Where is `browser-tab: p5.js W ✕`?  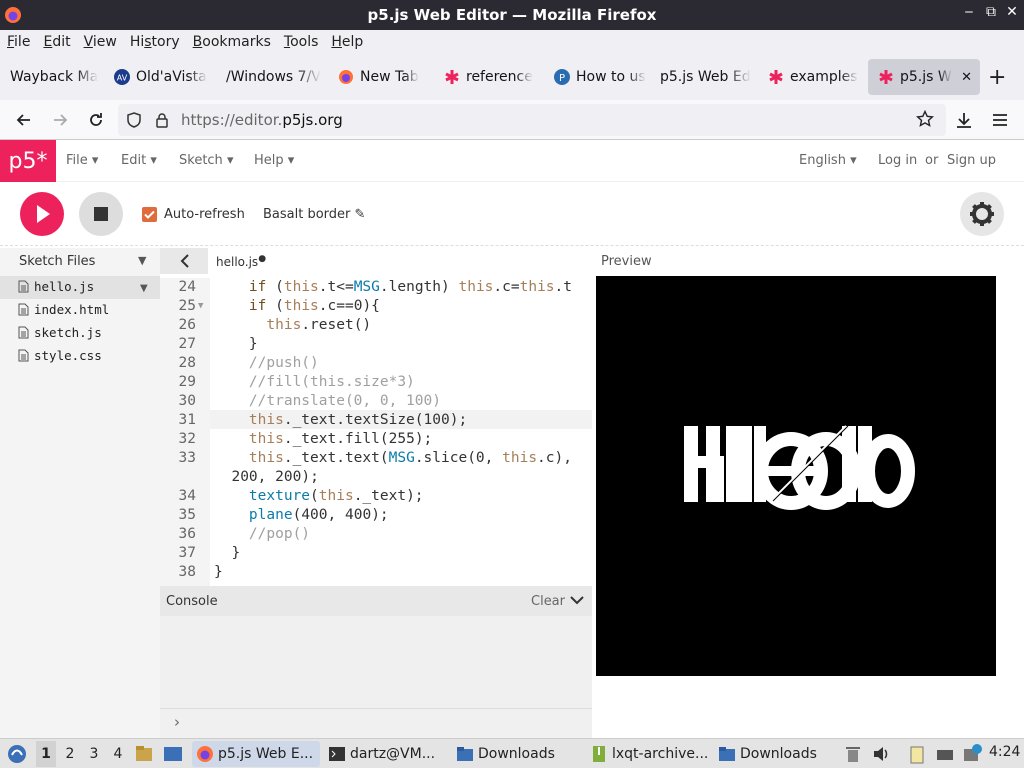 browser-tab: p5.js W ✕ is located at coordinates (924, 77).